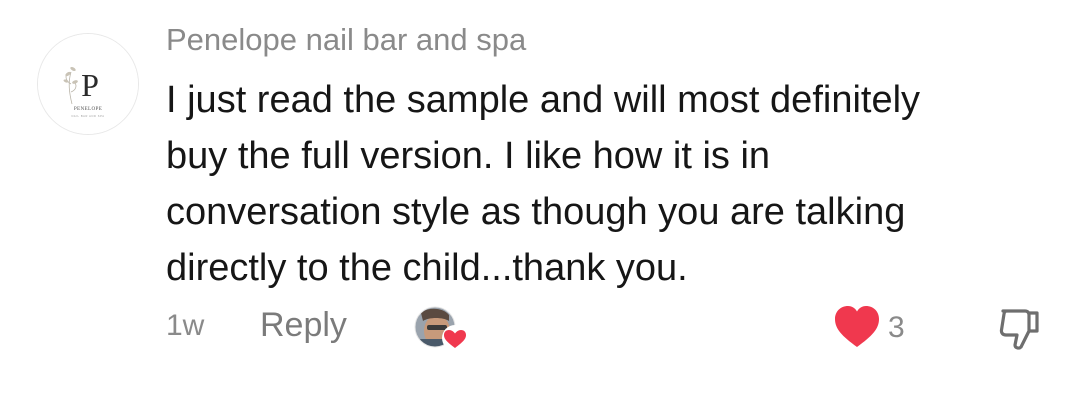 The image size is (1080, 402). I want to click on creator-liked-heart-icon, so click(441, 328).